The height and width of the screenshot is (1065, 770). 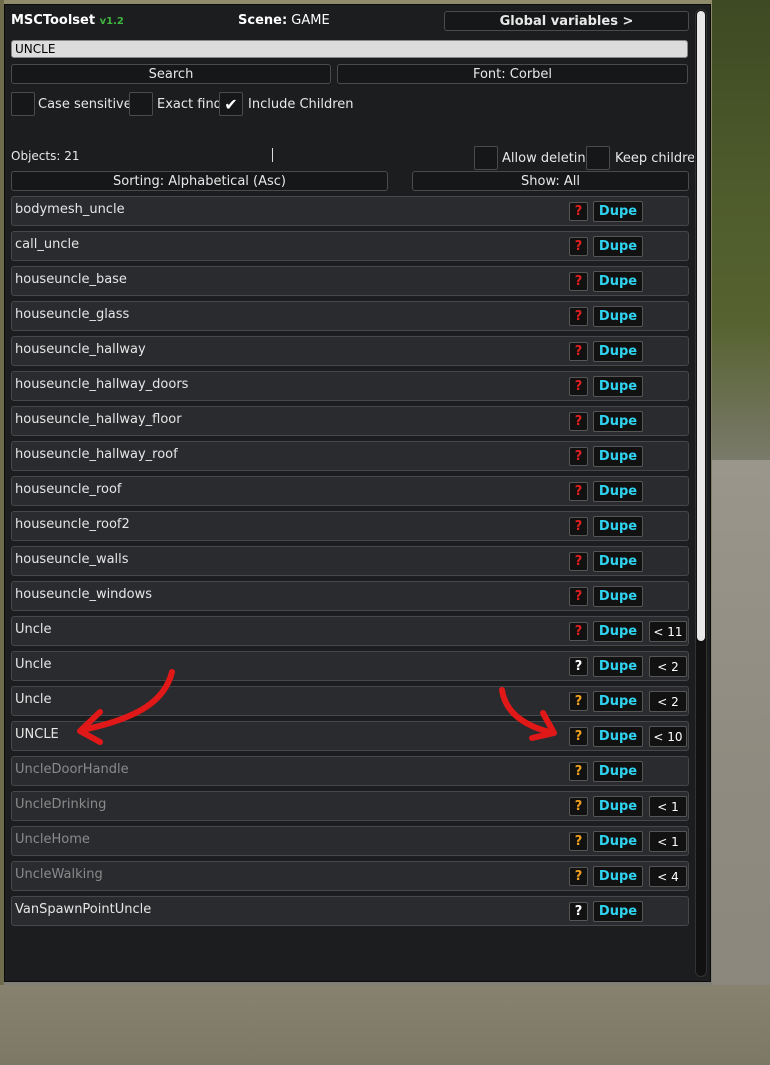 What do you see at coordinates (350, 631) in the screenshot?
I see `table-row: Uncle? Dupe < 11` at bounding box center [350, 631].